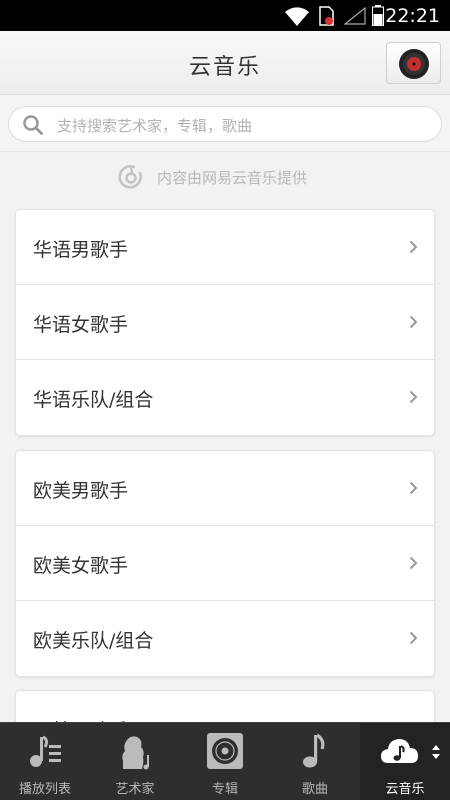  Describe the element at coordinates (93, 641) in the screenshot. I see `list-item-label: 欧美乐队/组合` at that location.